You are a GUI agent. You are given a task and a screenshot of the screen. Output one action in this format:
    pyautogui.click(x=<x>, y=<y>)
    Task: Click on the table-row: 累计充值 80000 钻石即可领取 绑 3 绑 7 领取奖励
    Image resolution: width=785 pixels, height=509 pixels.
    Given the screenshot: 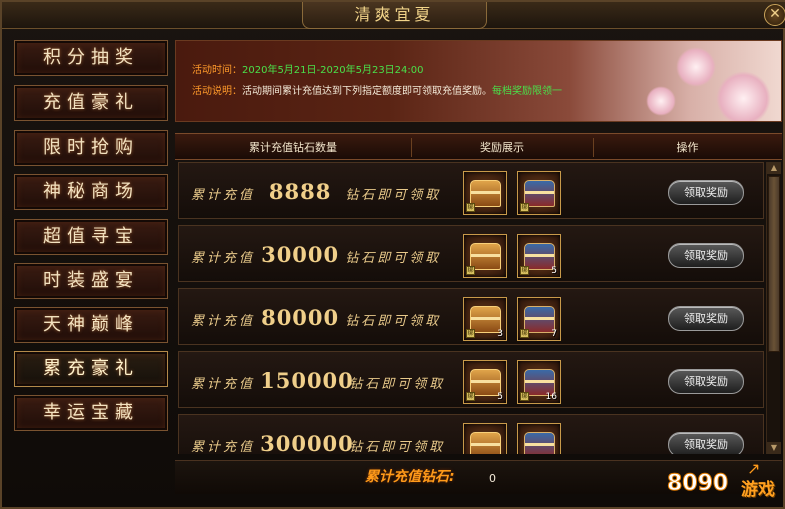 What is the action you would take?
    pyautogui.click(x=471, y=316)
    